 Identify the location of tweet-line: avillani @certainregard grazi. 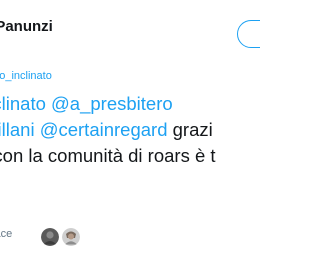
(108, 130).